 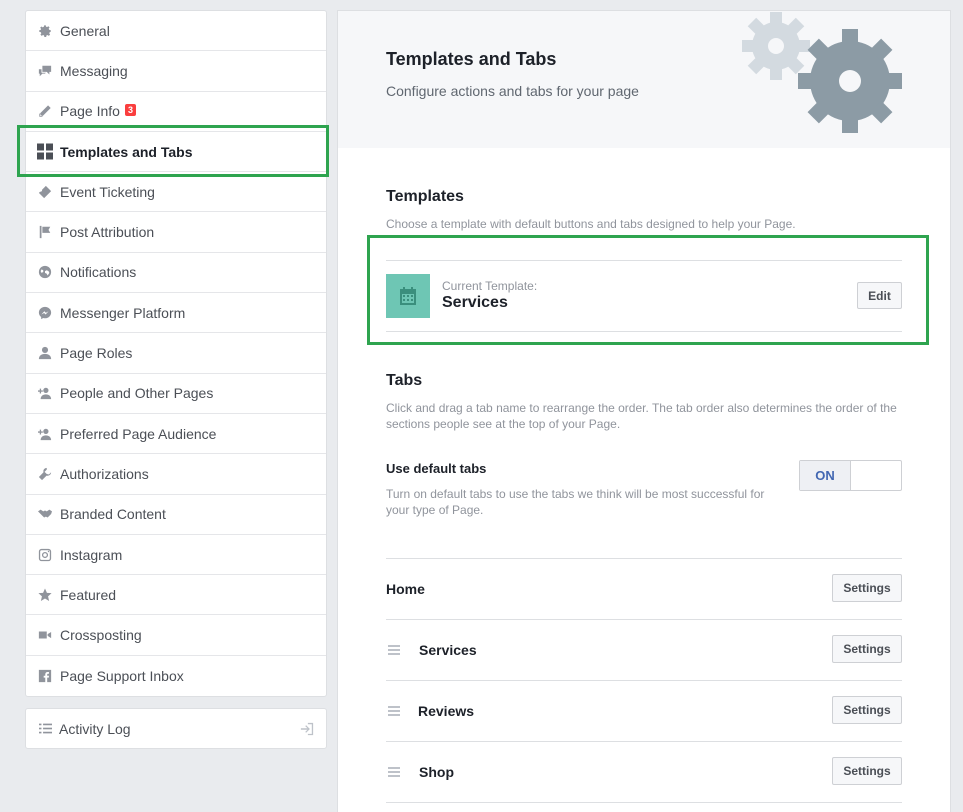 I want to click on tab-reviews-label: Reviews, so click(x=446, y=711).